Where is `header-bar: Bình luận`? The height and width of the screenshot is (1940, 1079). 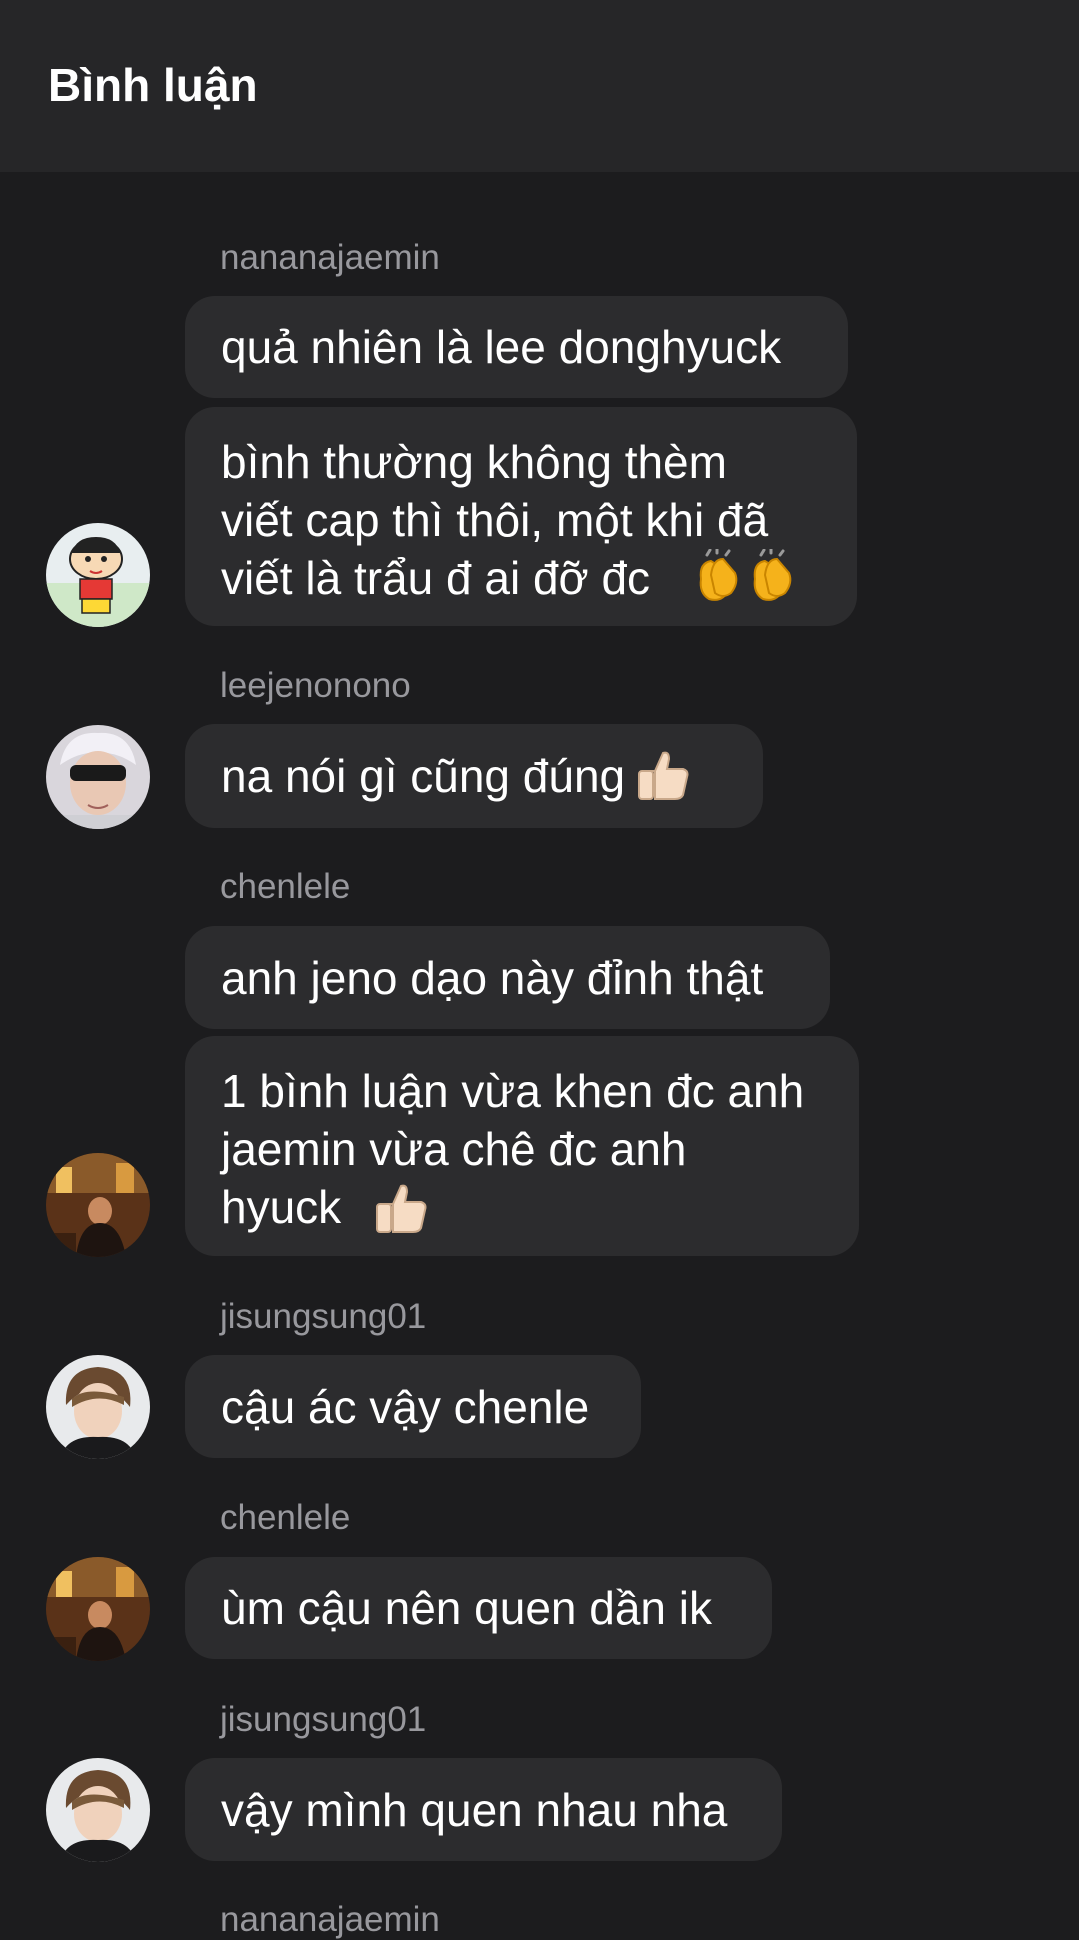 header-bar: Bình luận is located at coordinates (539, 86).